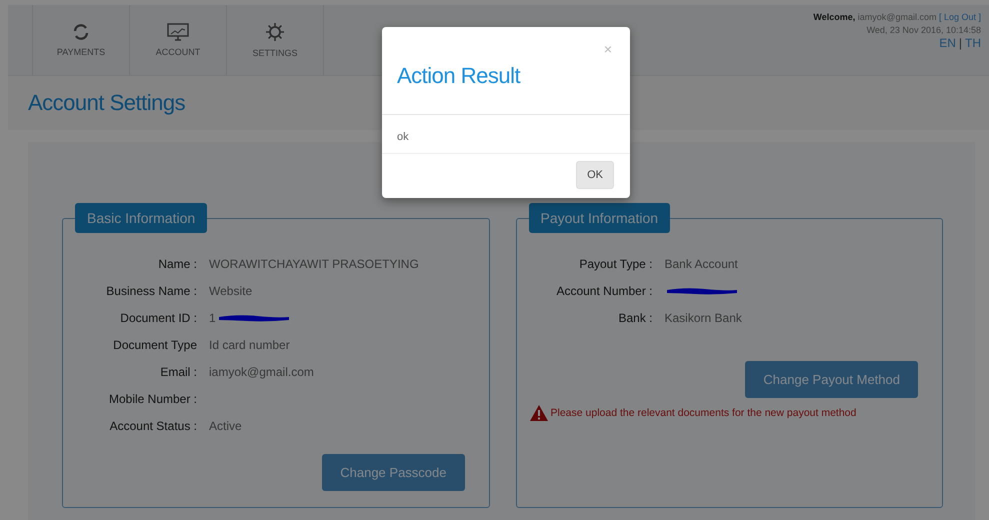  What do you see at coordinates (155, 345) in the screenshot?
I see `field-label: Document Type` at bounding box center [155, 345].